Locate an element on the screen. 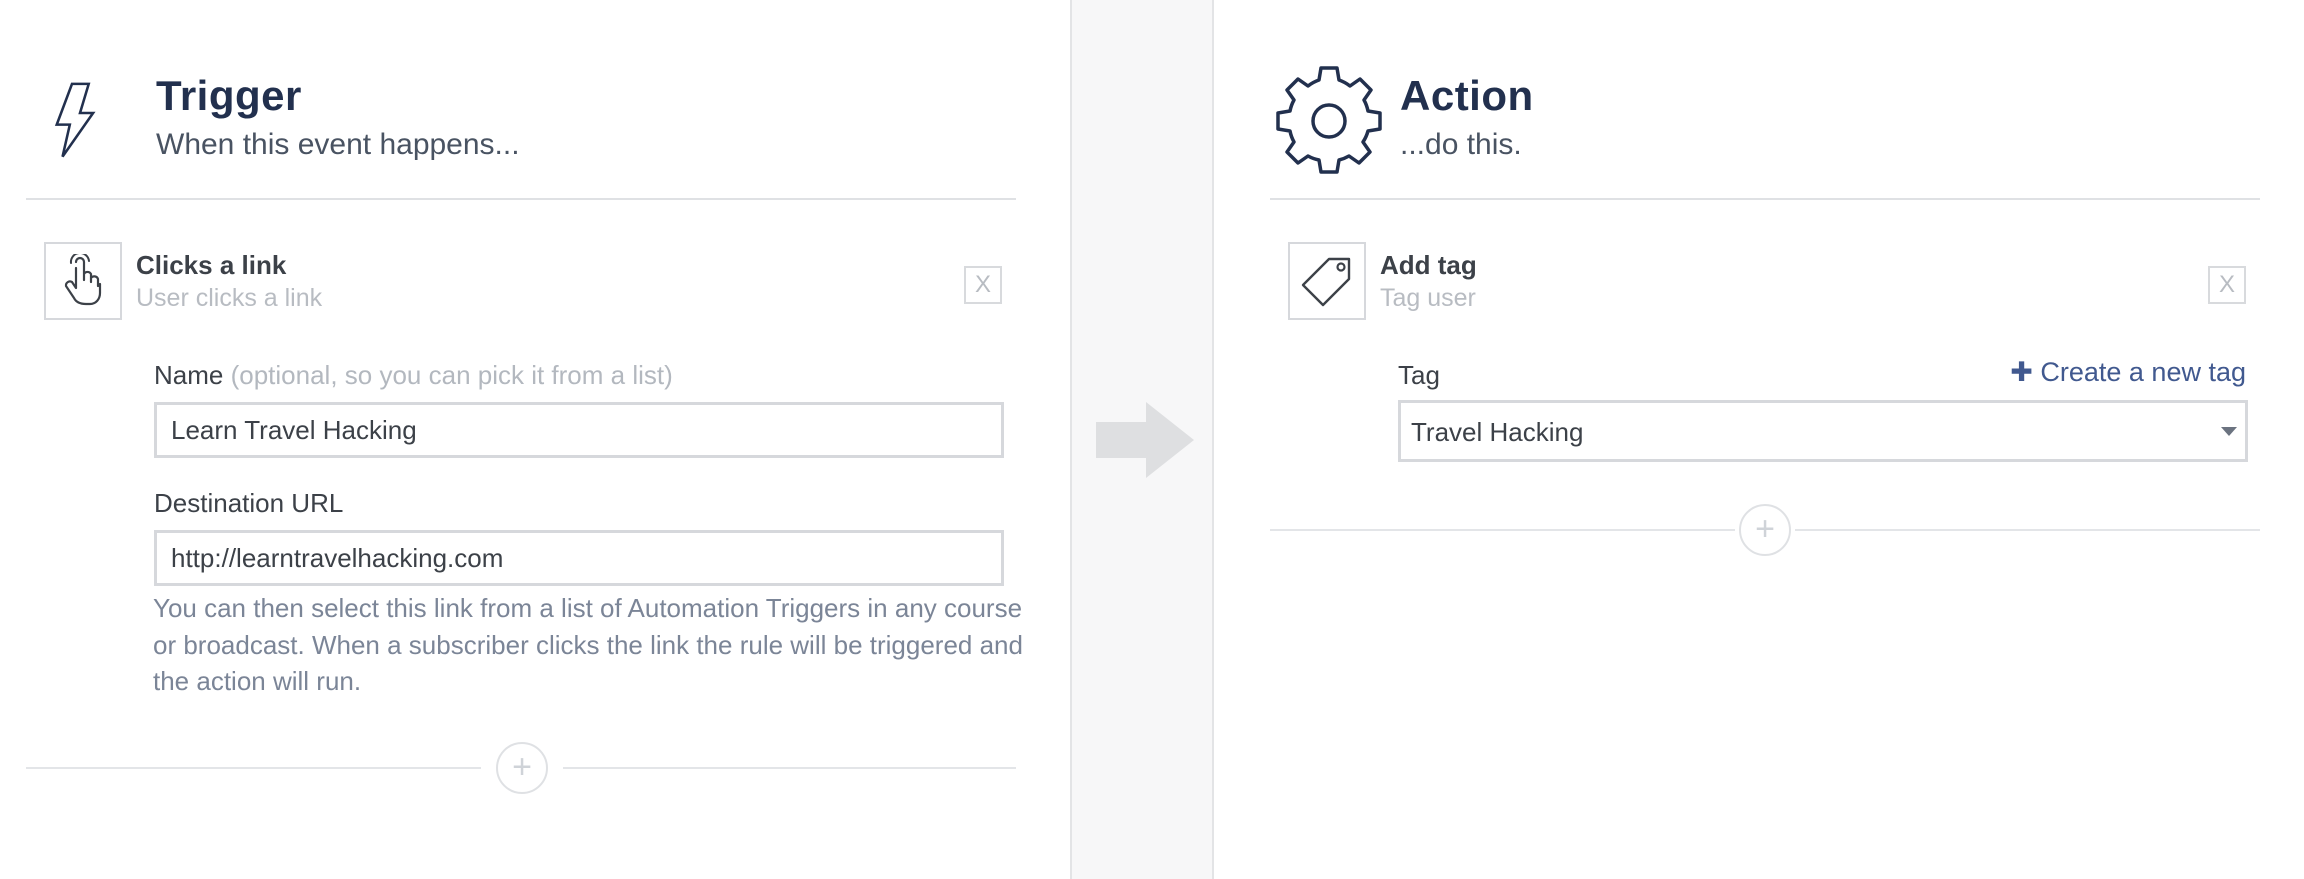 The width and height of the screenshot is (2304, 879). name-input is located at coordinates (579, 430).